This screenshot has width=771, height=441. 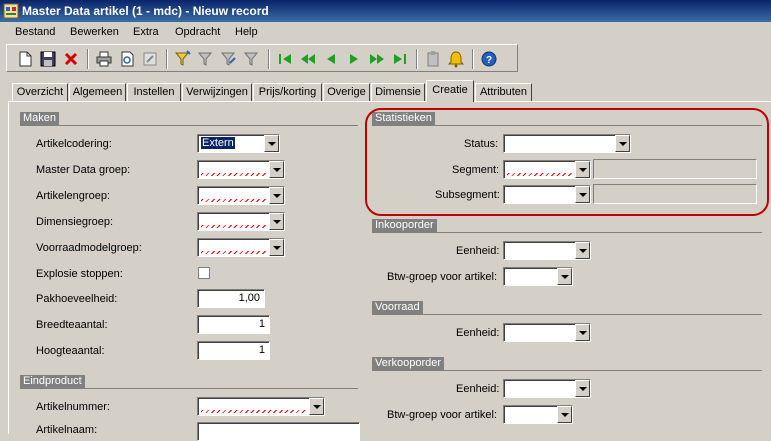 What do you see at coordinates (252, 59) in the screenshot?
I see `remove-filter-icon` at bounding box center [252, 59].